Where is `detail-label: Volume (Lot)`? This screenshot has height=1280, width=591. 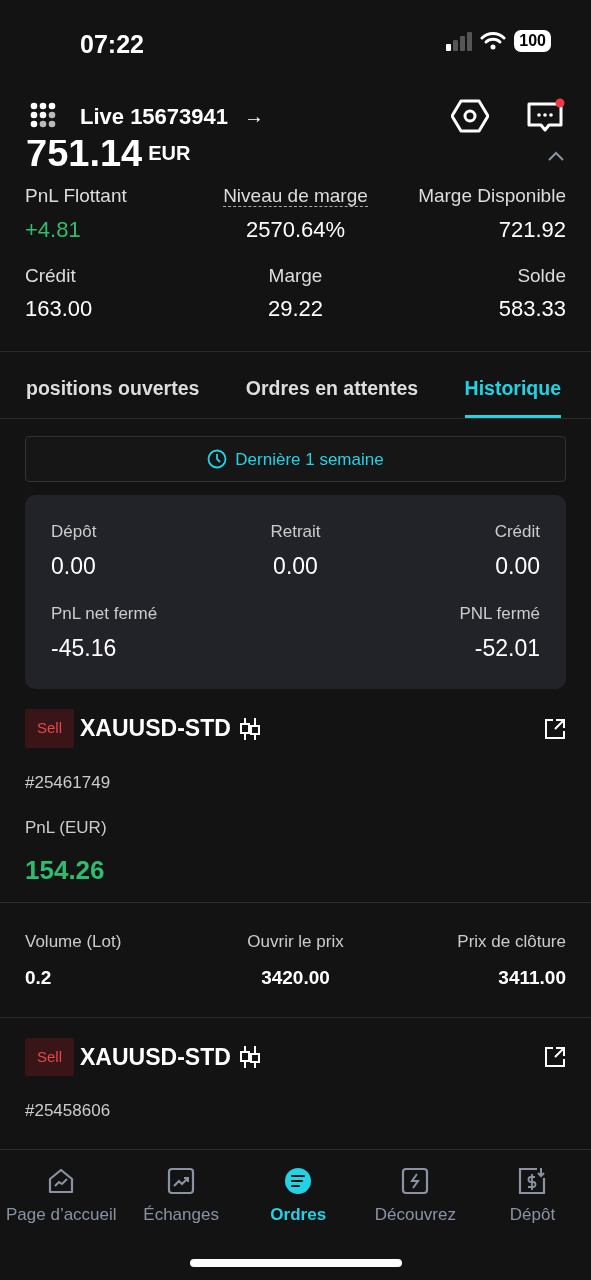 detail-label: Volume (Lot) is located at coordinates (74, 941).